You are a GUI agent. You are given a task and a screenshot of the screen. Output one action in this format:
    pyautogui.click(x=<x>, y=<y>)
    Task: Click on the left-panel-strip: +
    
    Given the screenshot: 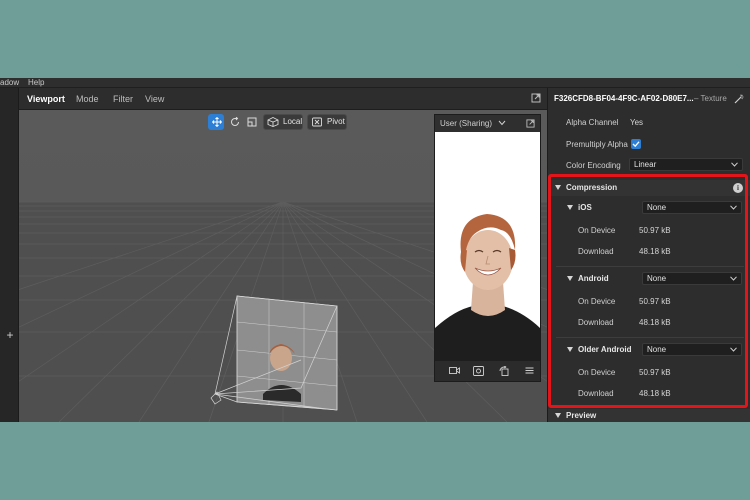 What is the action you would take?
    pyautogui.click(x=9, y=255)
    